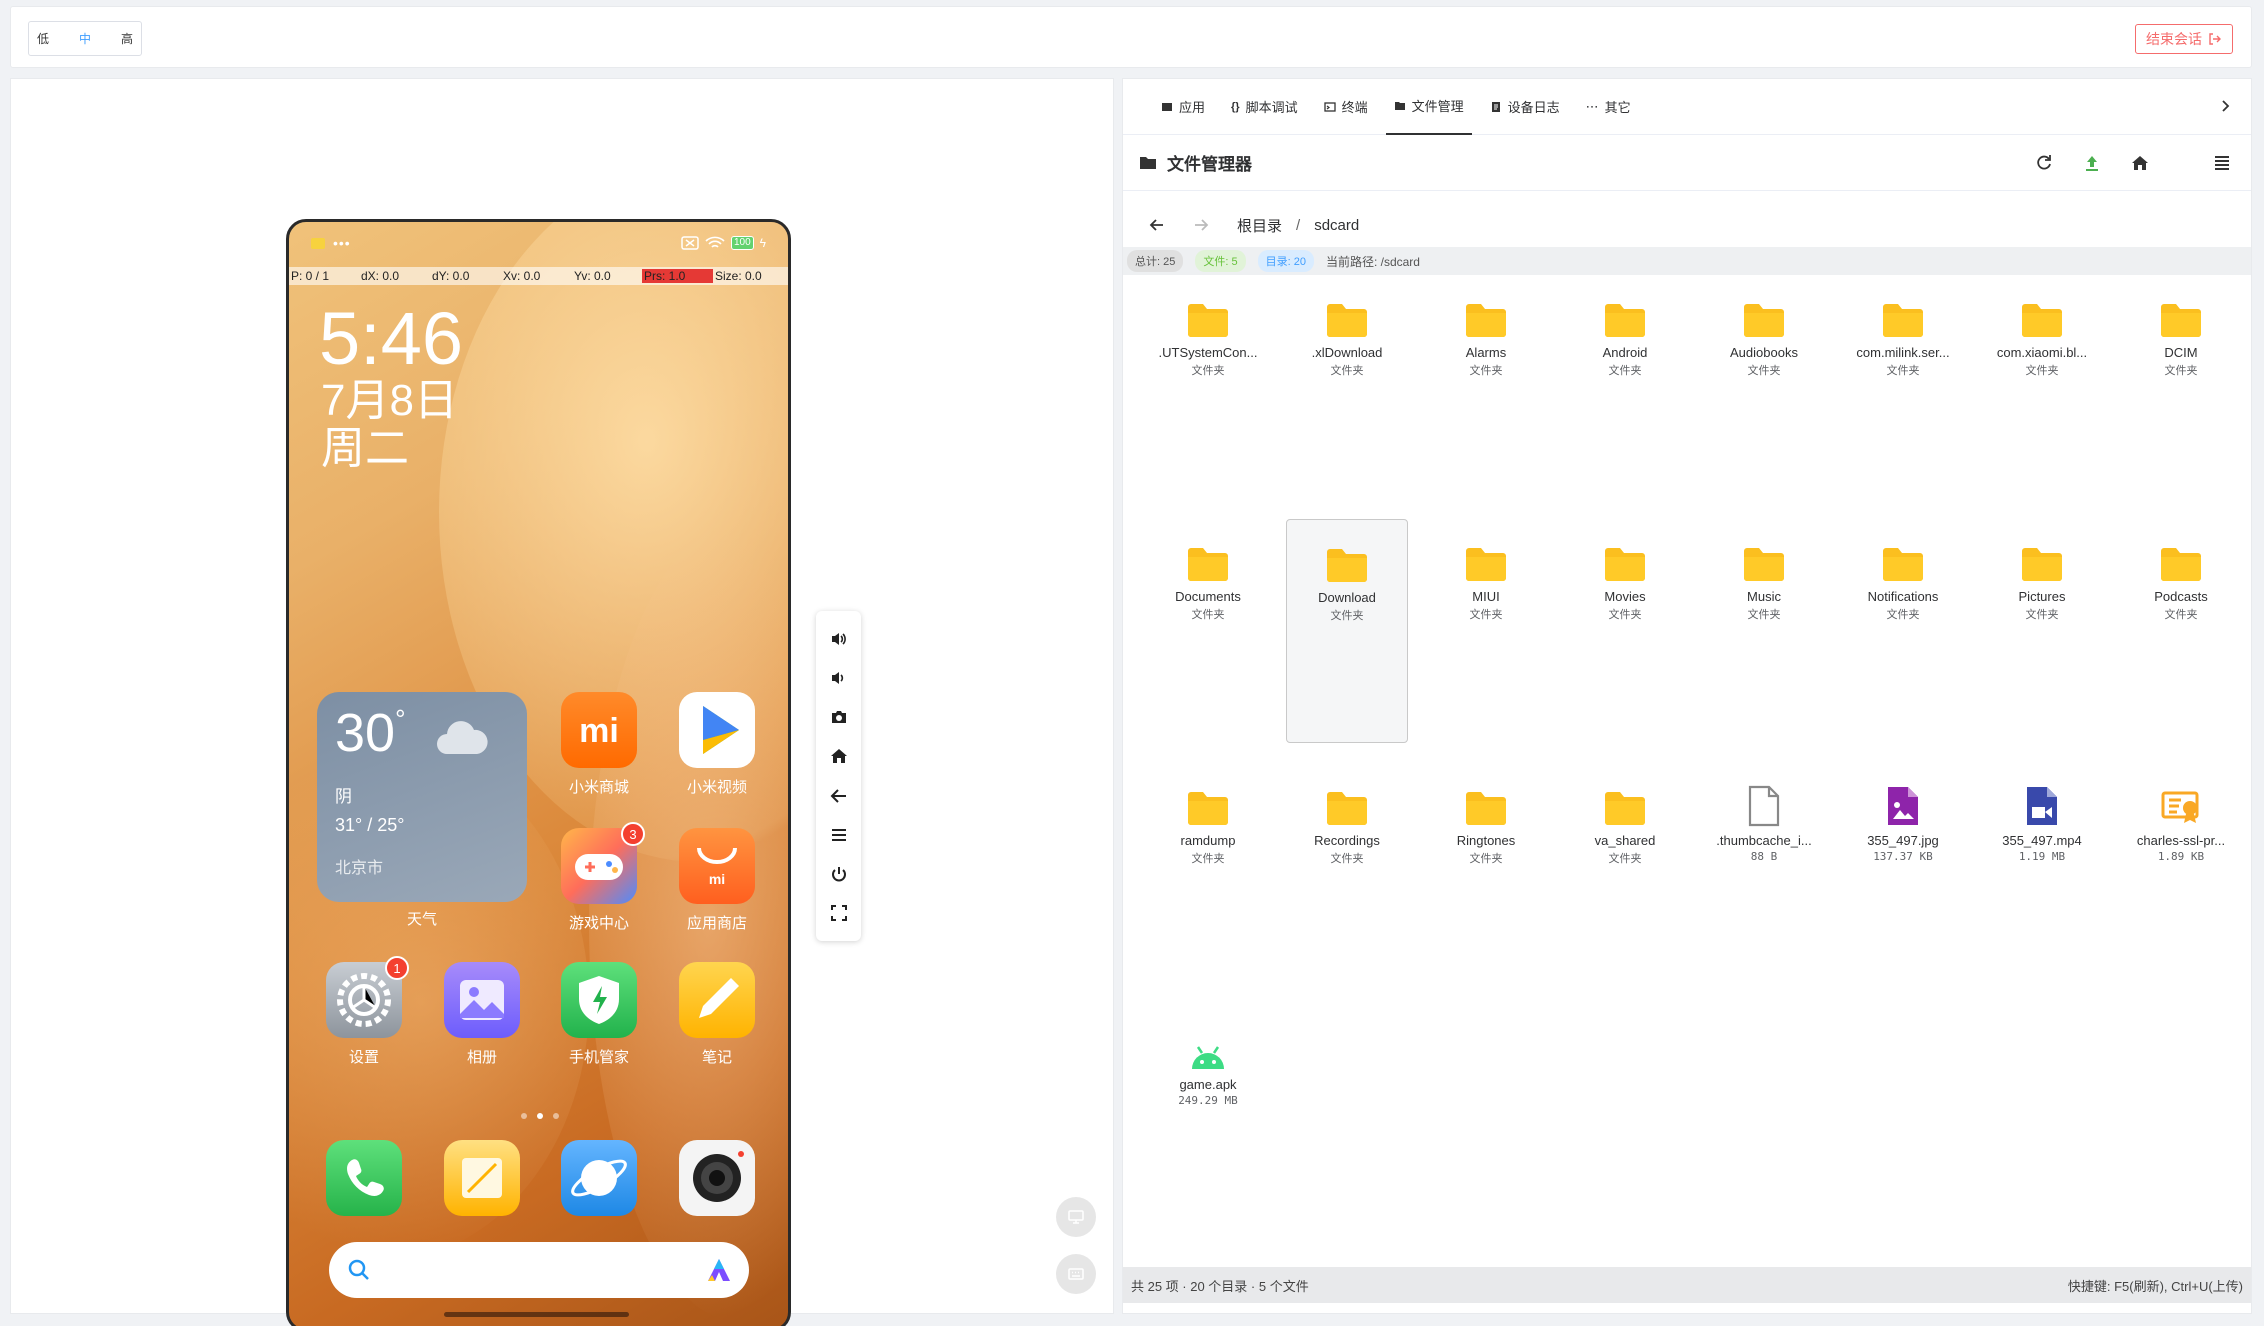 The width and height of the screenshot is (2264, 1326). Describe the element at coordinates (1208, 631) in the screenshot. I see `folder-item: Documents 文件夹` at that location.